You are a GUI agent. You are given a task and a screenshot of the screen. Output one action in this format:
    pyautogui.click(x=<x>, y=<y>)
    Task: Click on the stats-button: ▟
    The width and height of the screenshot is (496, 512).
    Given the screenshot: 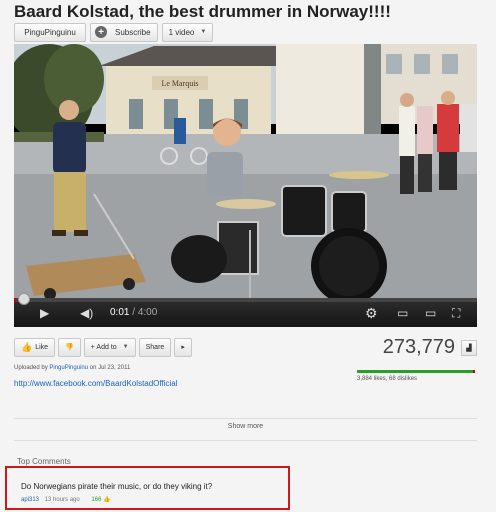 What is the action you would take?
    pyautogui.click(x=469, y=348)
    